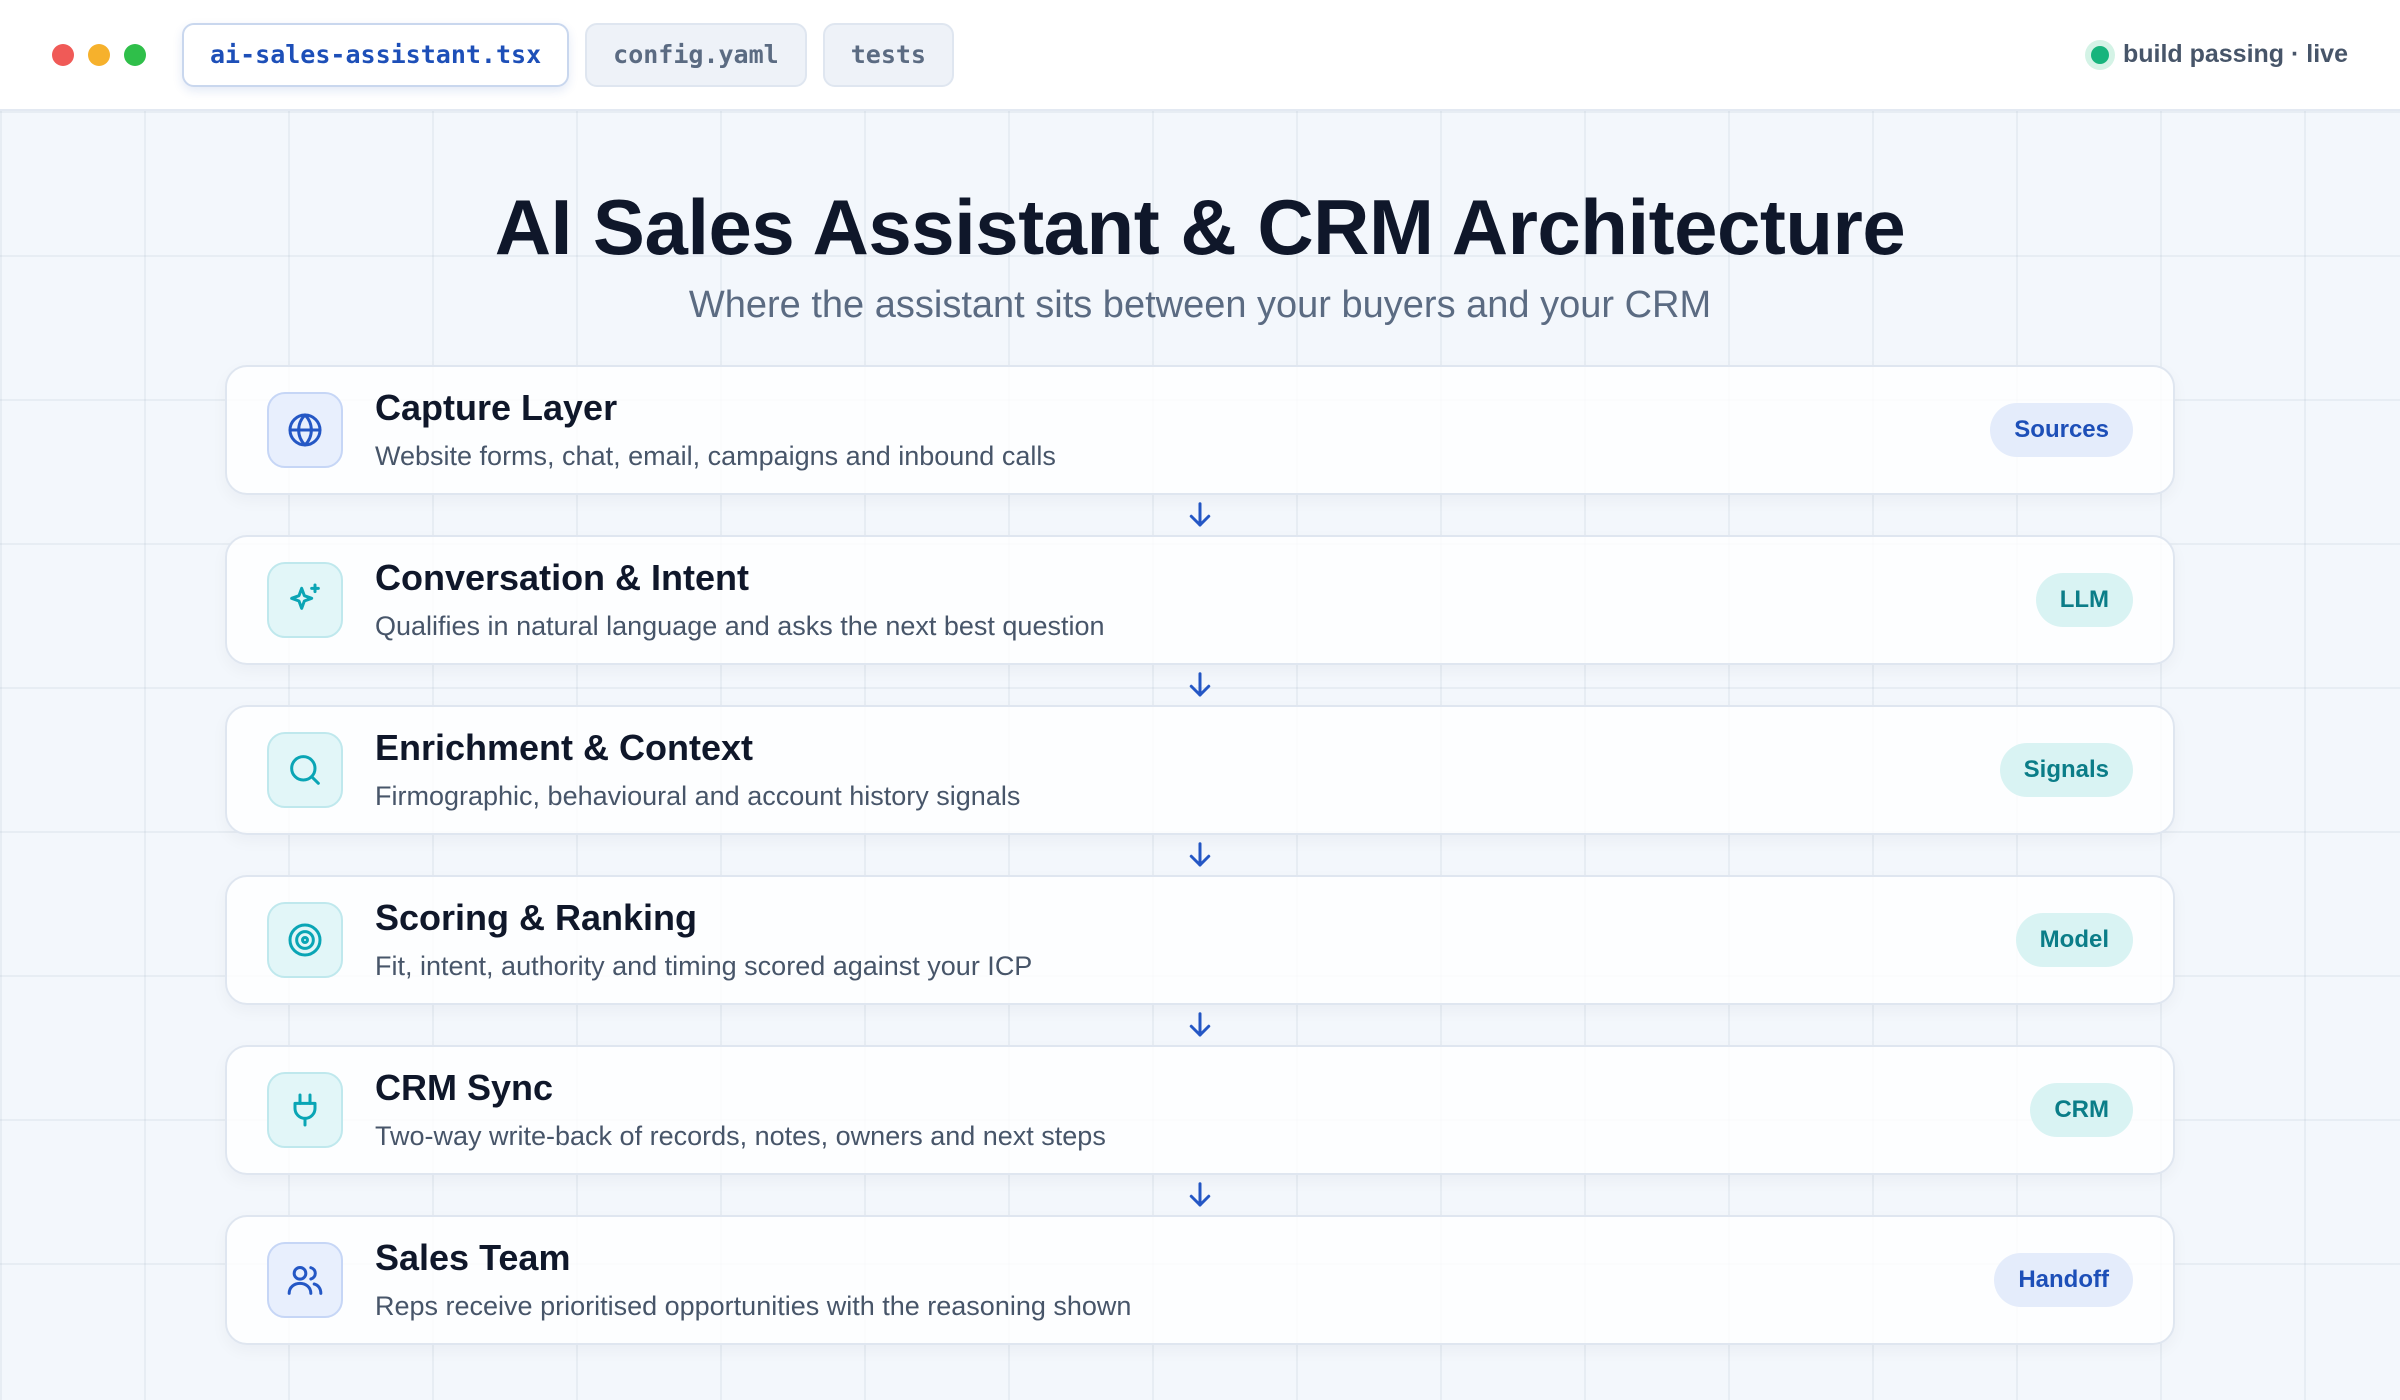 The image size is (2400, 1400). Describe the element at coordinates (305, 940) in the screenshot. I see `target-icon` at that location.